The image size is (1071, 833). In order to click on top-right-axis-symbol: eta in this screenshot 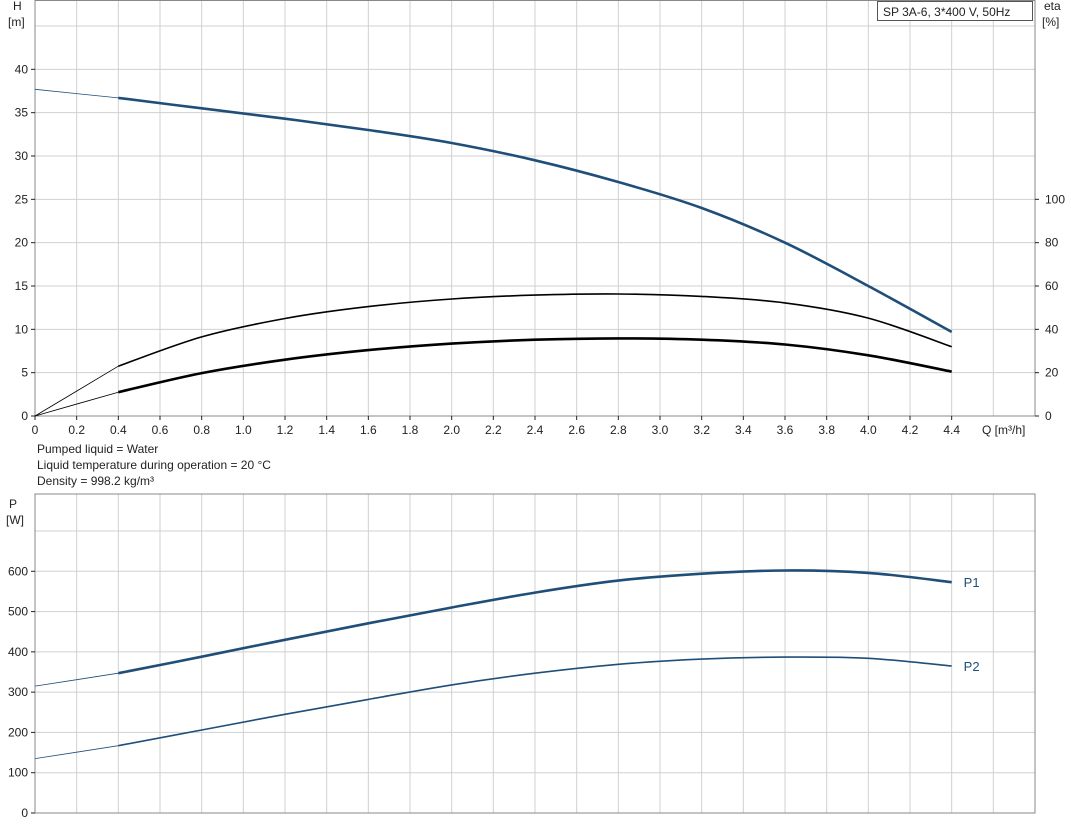, I will do `click(1052, 6)`.